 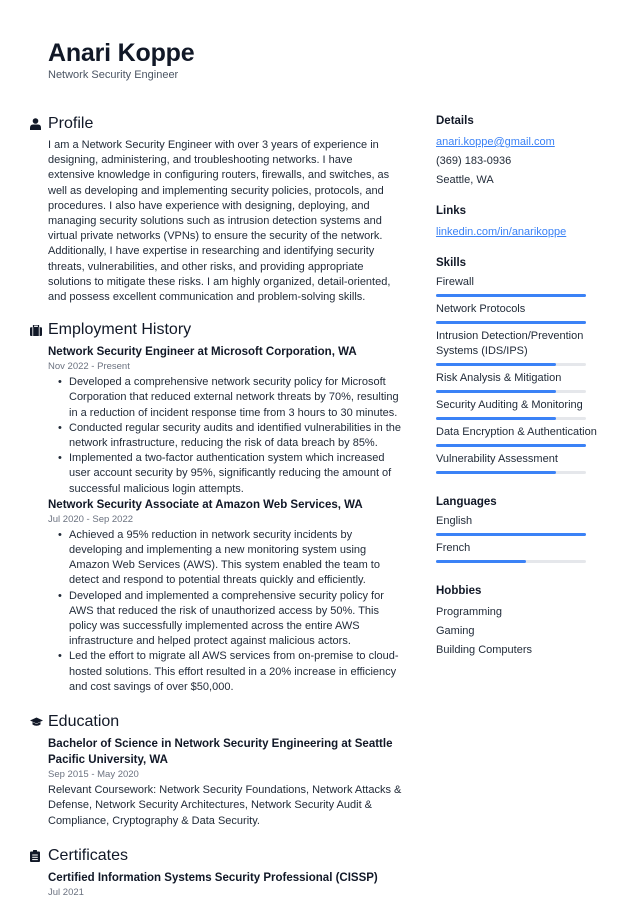 What do you see at coordinates (531, 222) in the screenshot?
I see `links-section: Links linkedin.com/in/anarikoppe` at bounding box center [531, 222].